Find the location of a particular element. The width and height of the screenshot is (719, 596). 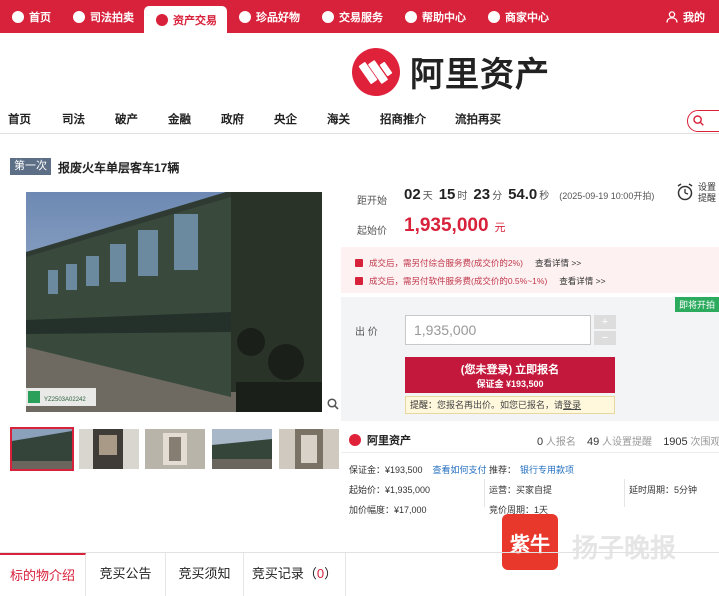

start-time: (2025-09-19 10:00开拍) is located at coordinates (607, 196).